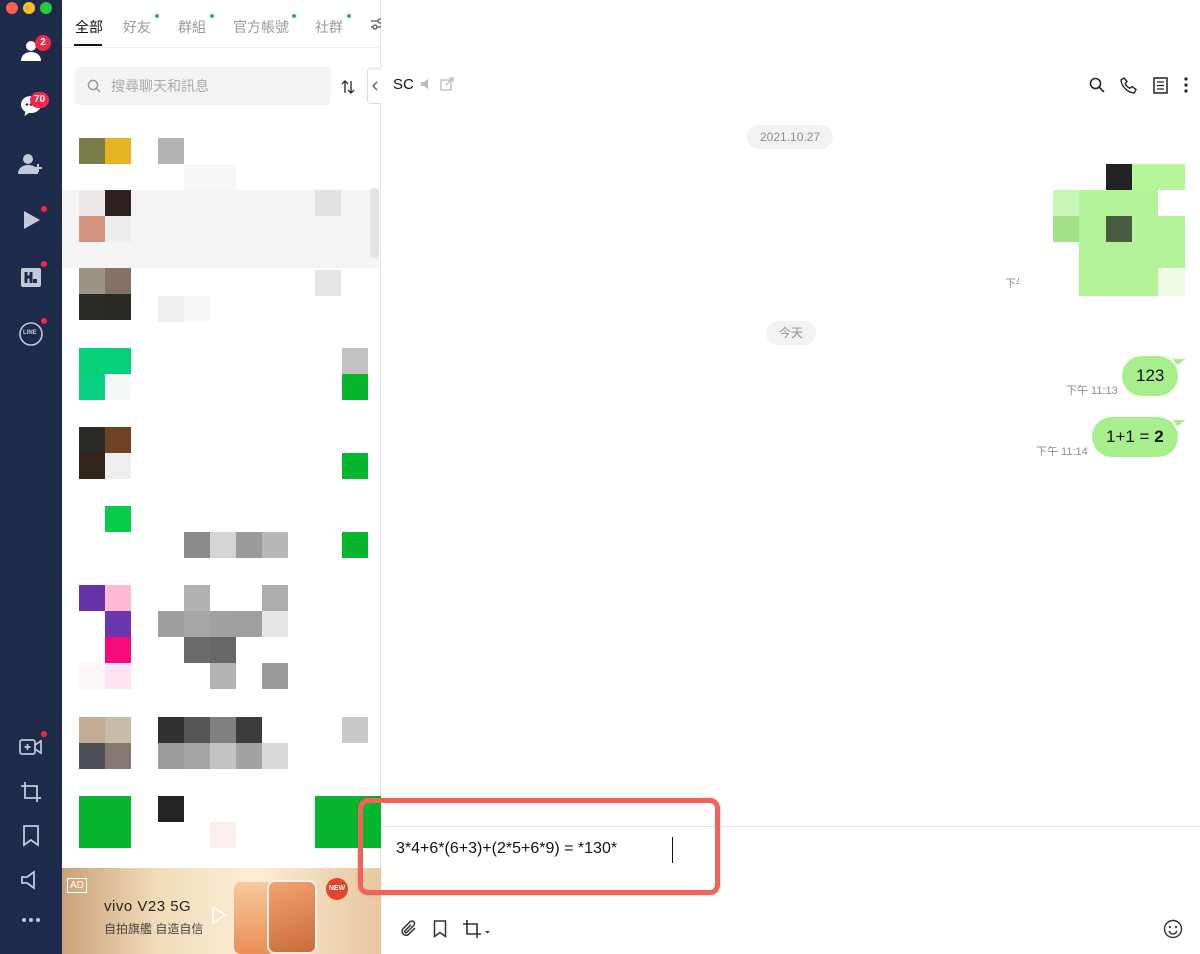  I want to click on collapse-list-button, so click(374, 86).